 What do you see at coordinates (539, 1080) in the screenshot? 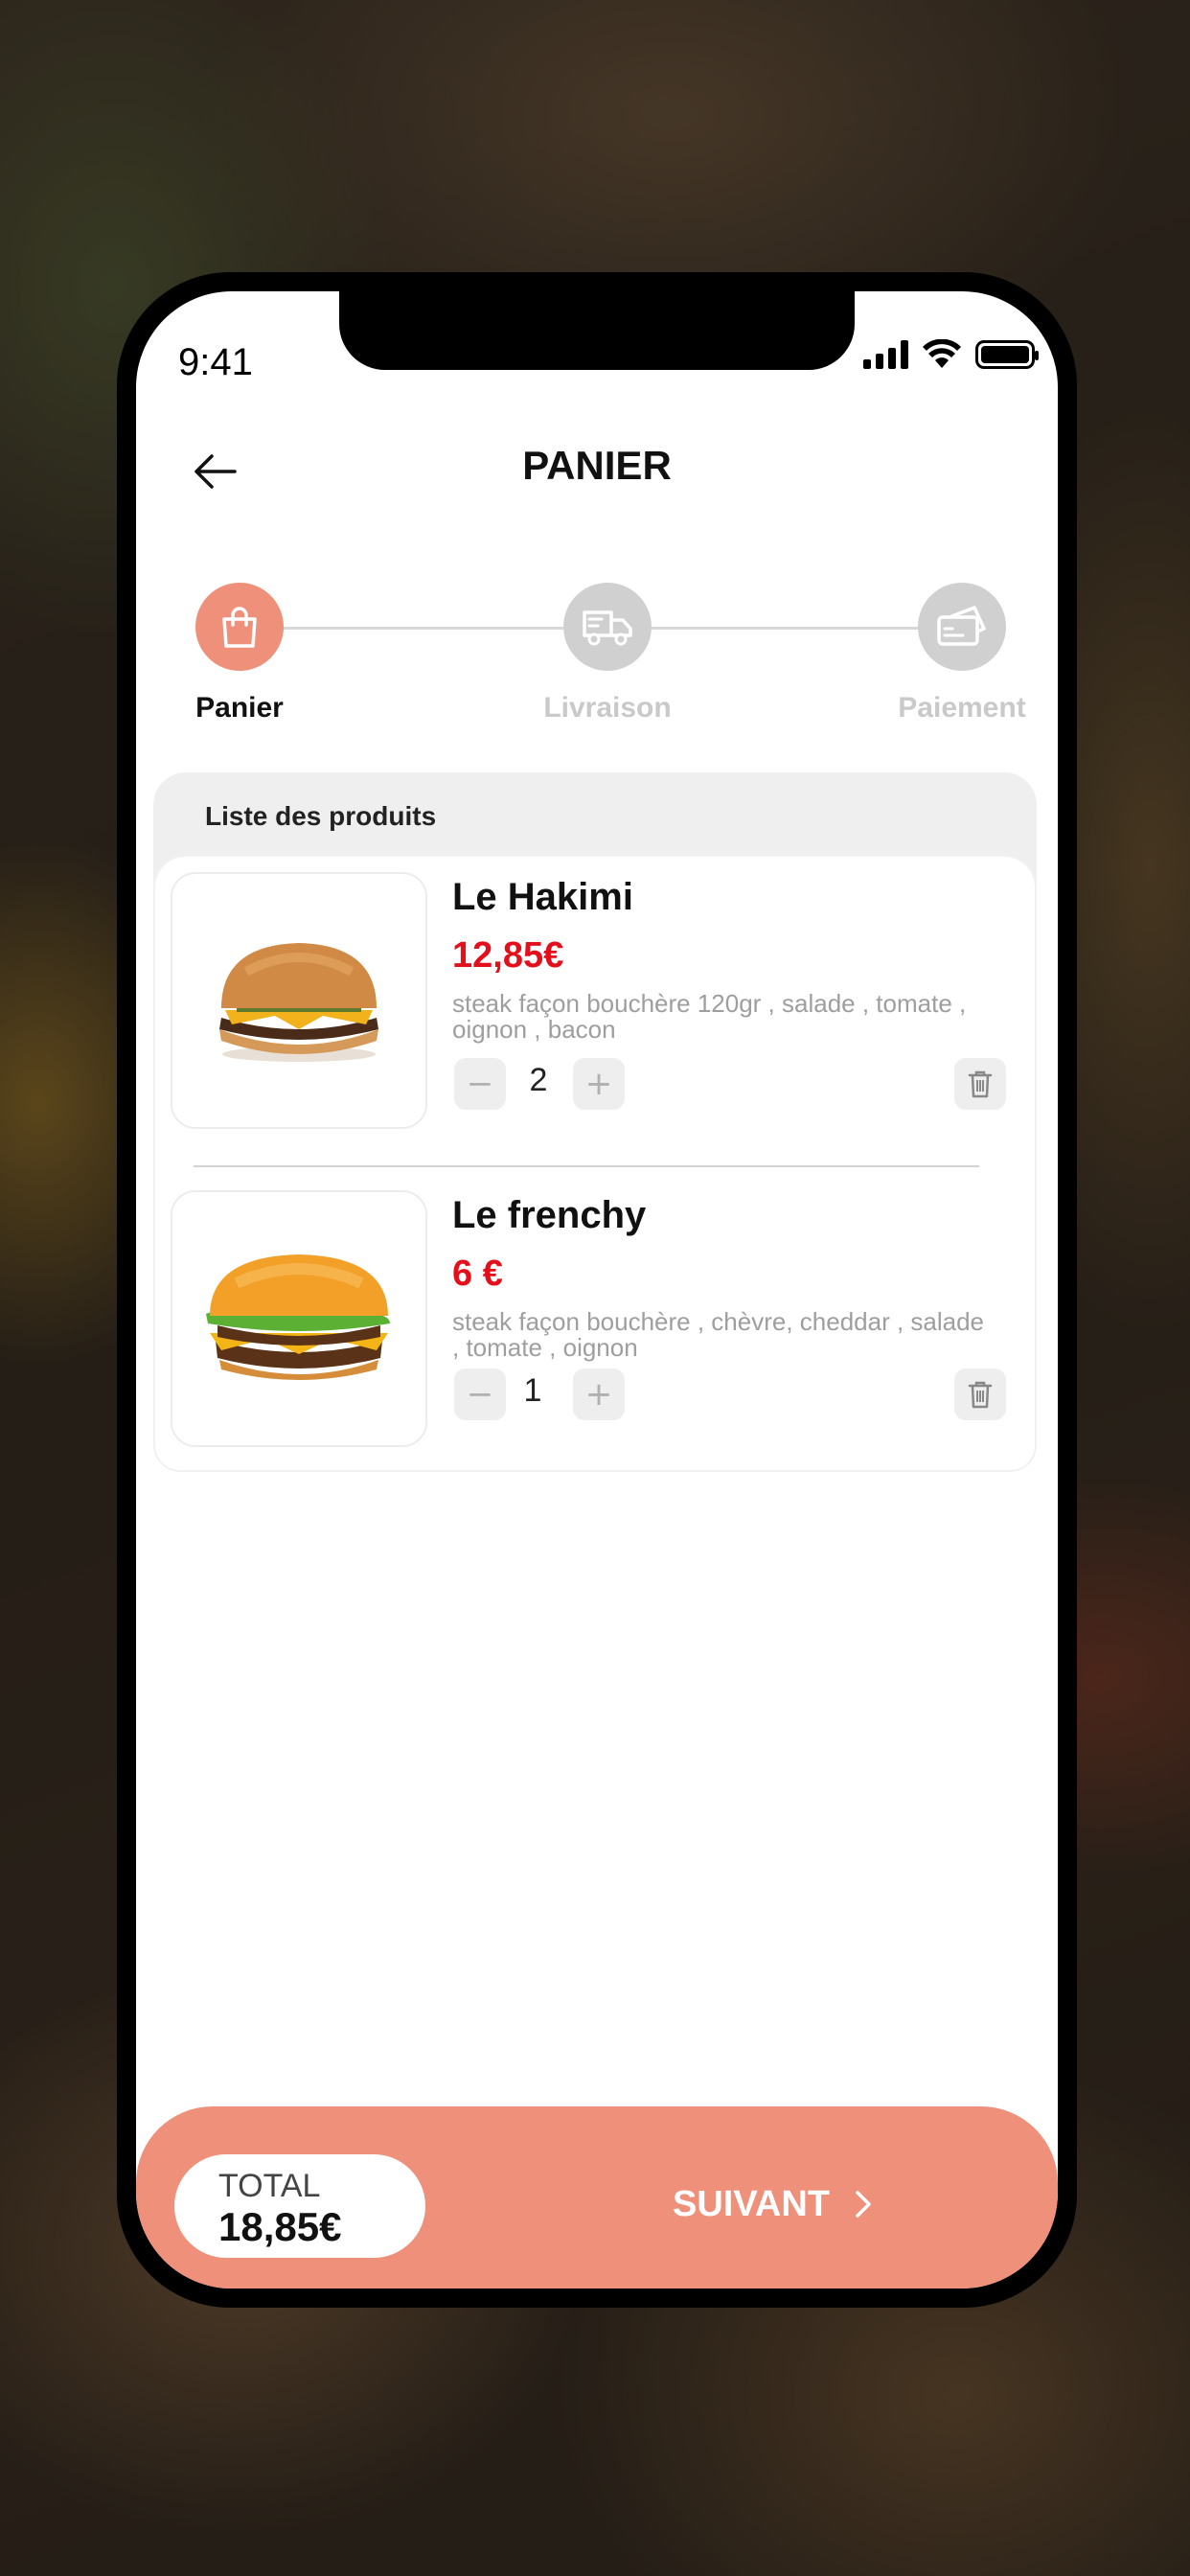
I see `quantity-value: 2` at bounding box center [539, 1080].